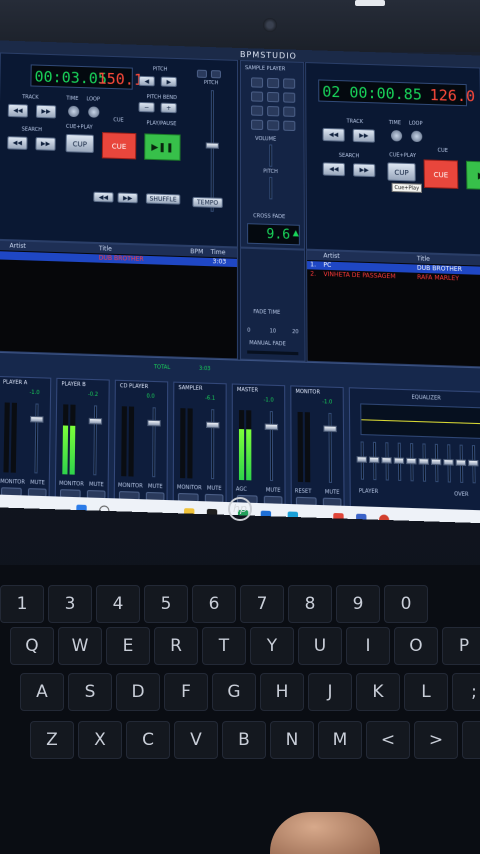 Image resolution: width=480 pixels, height=854 pixels. Describe the element at coordinates (18, 110) in the screenshot. I see `prev-track-button: ◀◀` at that location.